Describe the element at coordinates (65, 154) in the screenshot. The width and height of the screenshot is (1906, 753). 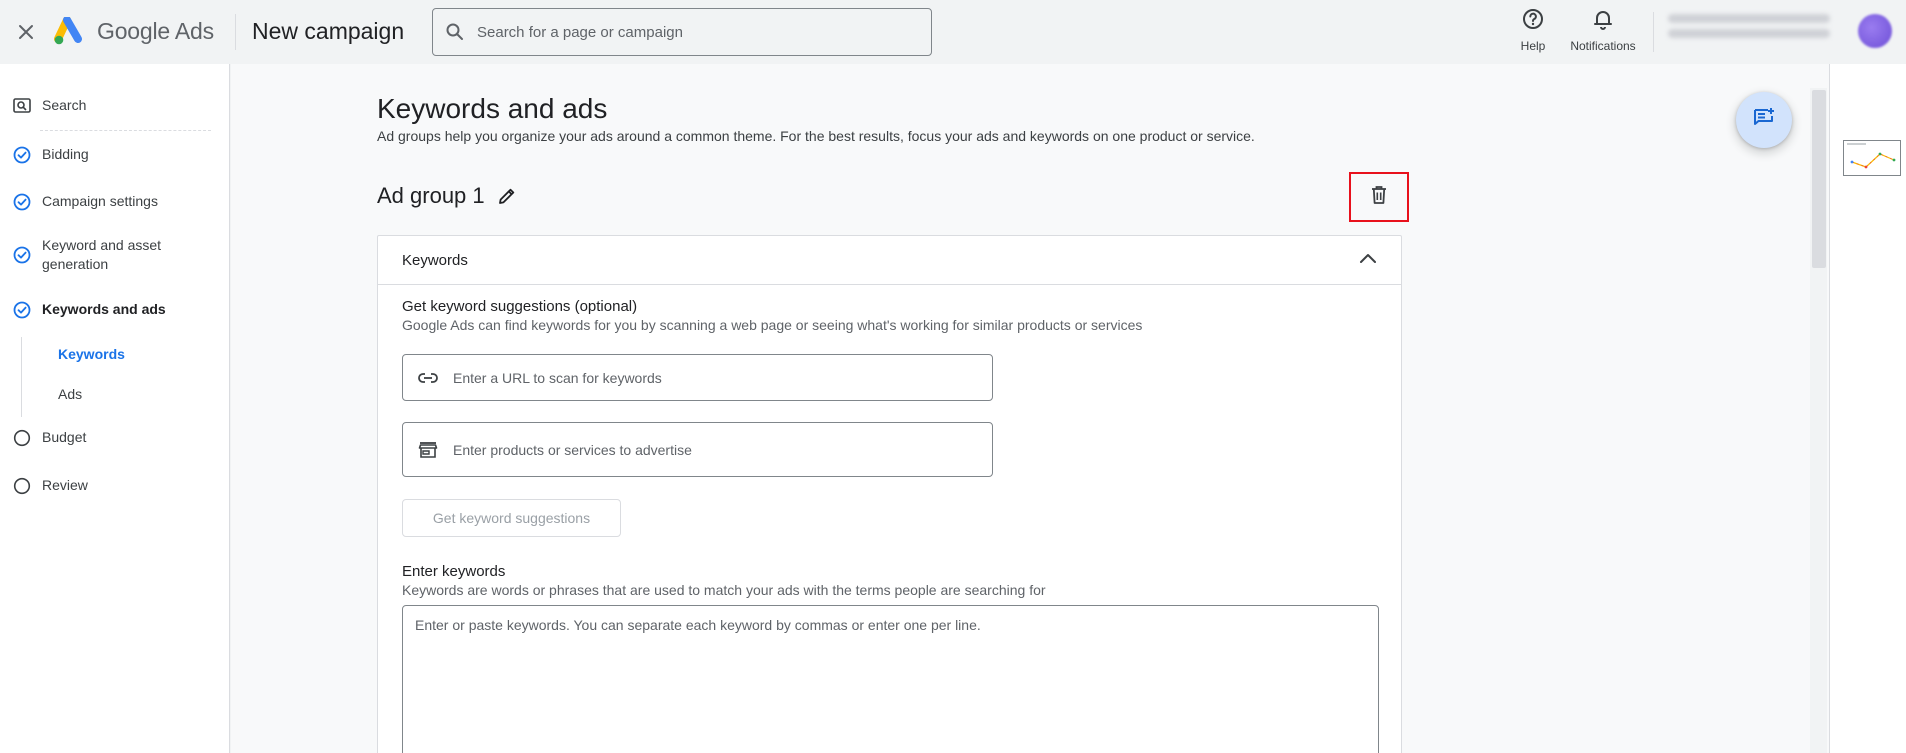
I see `sidebar-item-label: Bidding` at that location.